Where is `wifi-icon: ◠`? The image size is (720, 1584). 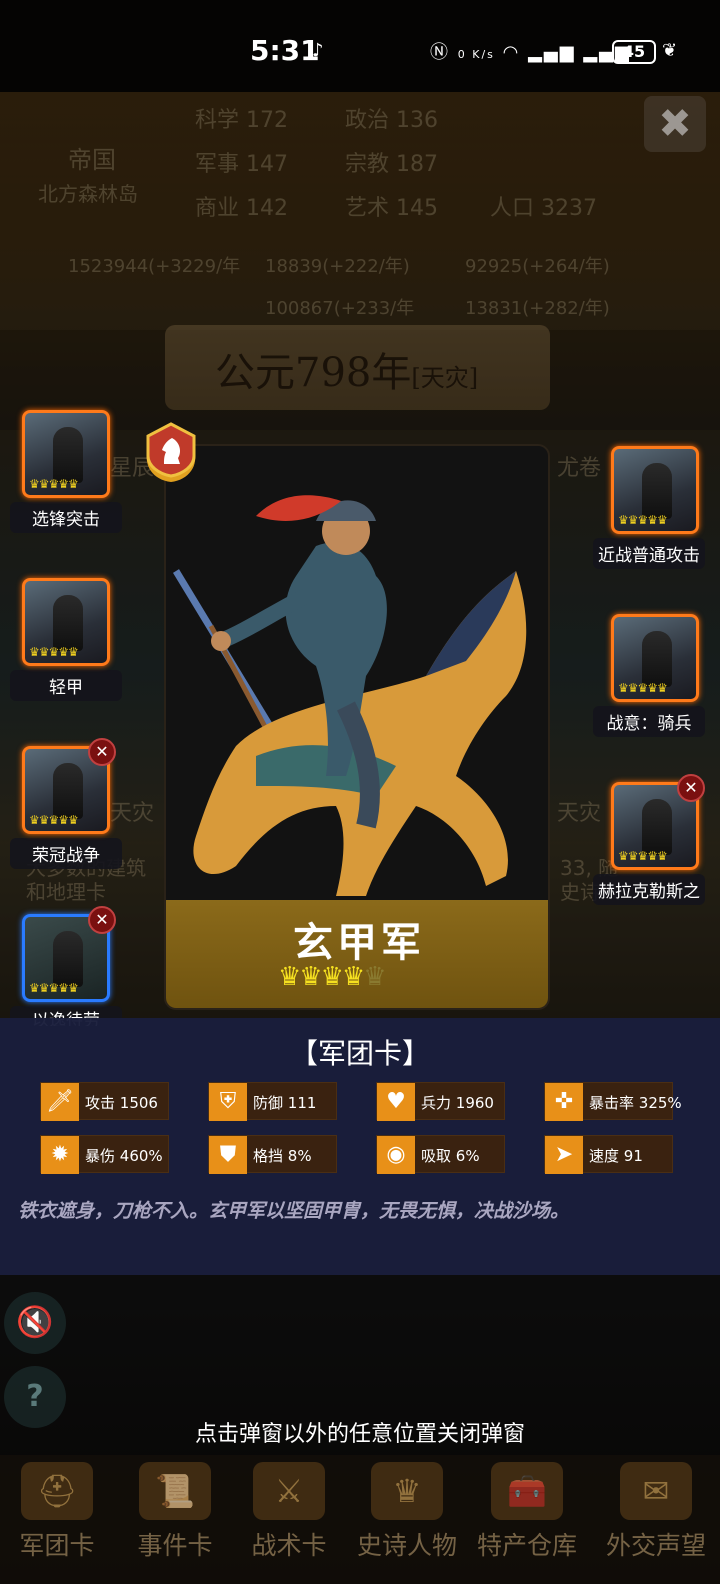
wifi-icon: ◠ is located at coordinates (511, 52).